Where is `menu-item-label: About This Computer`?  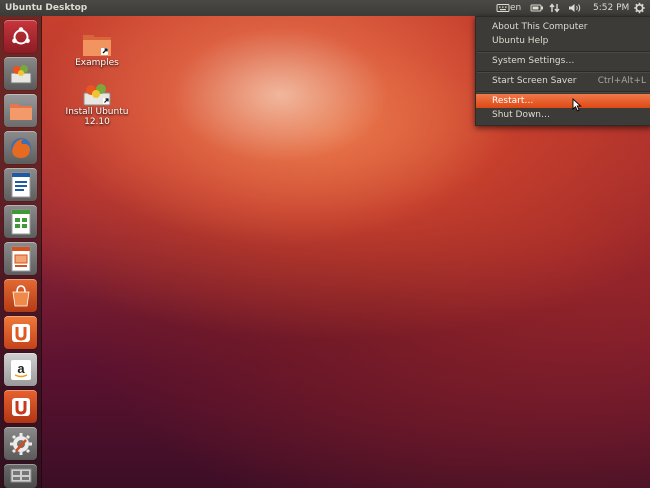 menu-item-label: About This Computer is located at coordinates (540, 27).